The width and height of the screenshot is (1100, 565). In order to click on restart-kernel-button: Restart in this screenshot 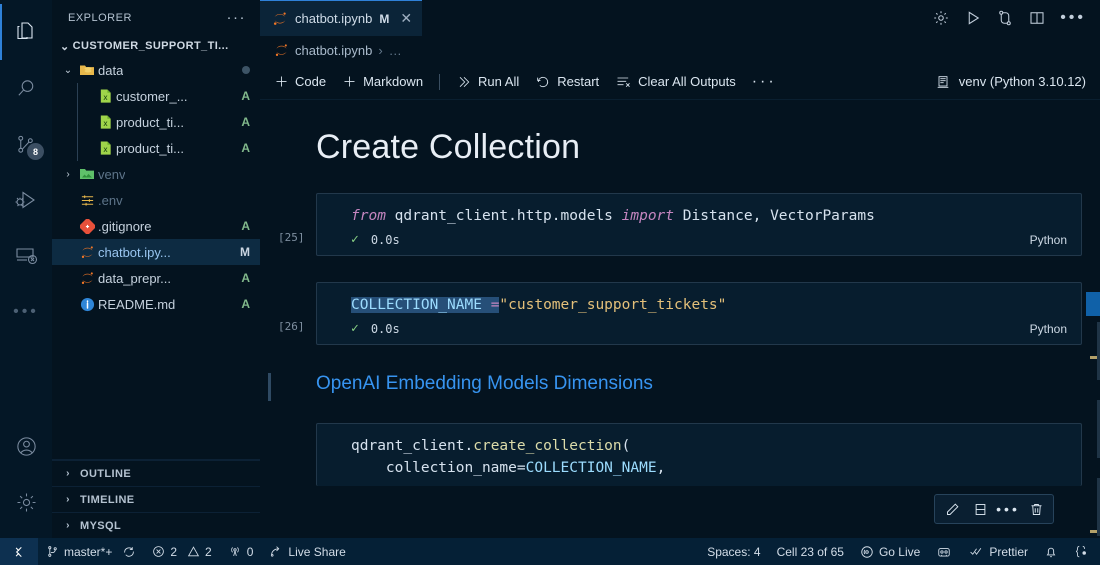, I will do `click(567, 82)`.